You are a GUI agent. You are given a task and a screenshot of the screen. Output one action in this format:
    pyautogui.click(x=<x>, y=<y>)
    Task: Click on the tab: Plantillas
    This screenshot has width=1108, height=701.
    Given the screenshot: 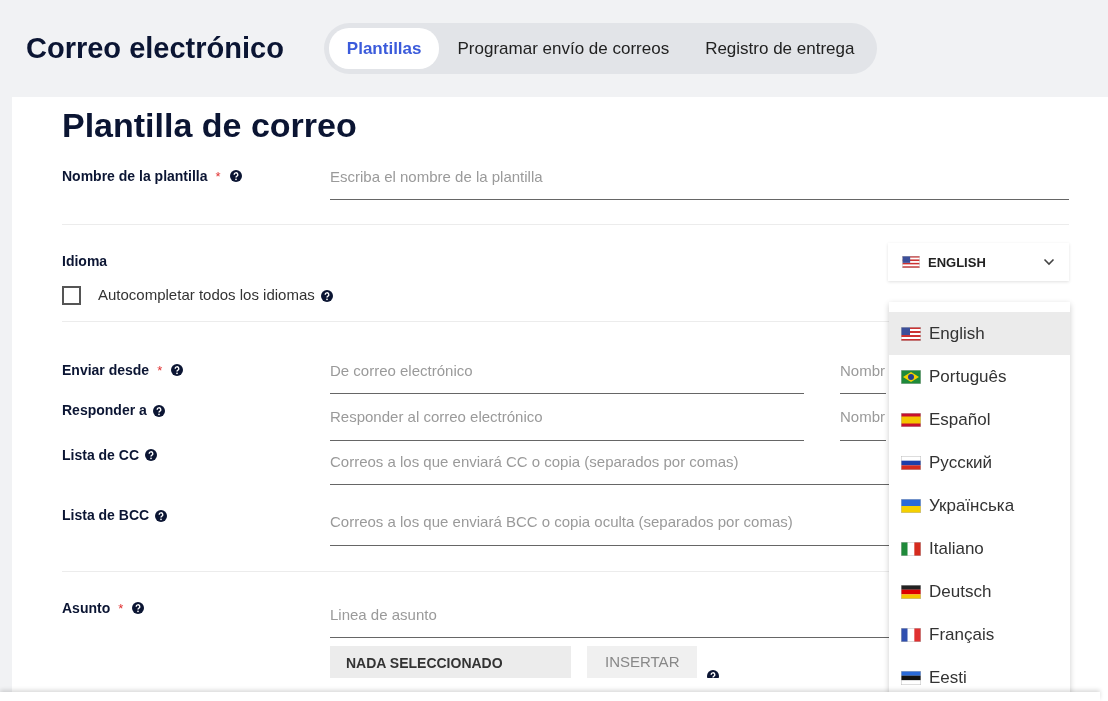 What is the action you would take?
    pyautogui.click(x=384, y=48)
    